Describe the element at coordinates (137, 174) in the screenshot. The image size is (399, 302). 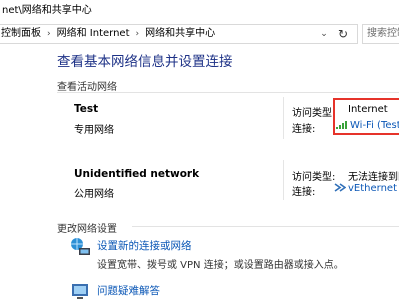
I see `network-name: Unidentified network` at that location.